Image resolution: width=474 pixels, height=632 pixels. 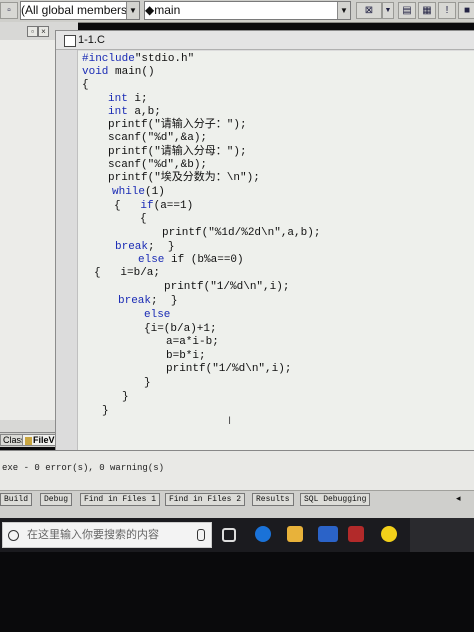 What do you see at coordinates (295, 534) in the screenshot?
I see `file-explorer-icon` at bounding box center [295, 534].